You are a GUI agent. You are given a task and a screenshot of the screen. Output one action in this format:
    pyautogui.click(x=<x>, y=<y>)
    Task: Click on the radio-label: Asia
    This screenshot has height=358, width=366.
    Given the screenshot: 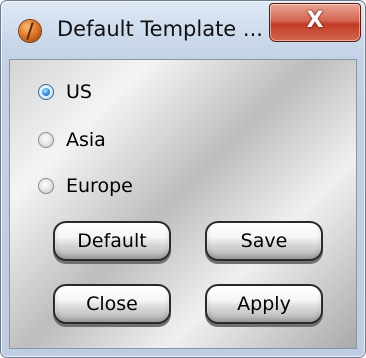 What is the action you would take?
    pyautogui.click(x=86, y=140)
    